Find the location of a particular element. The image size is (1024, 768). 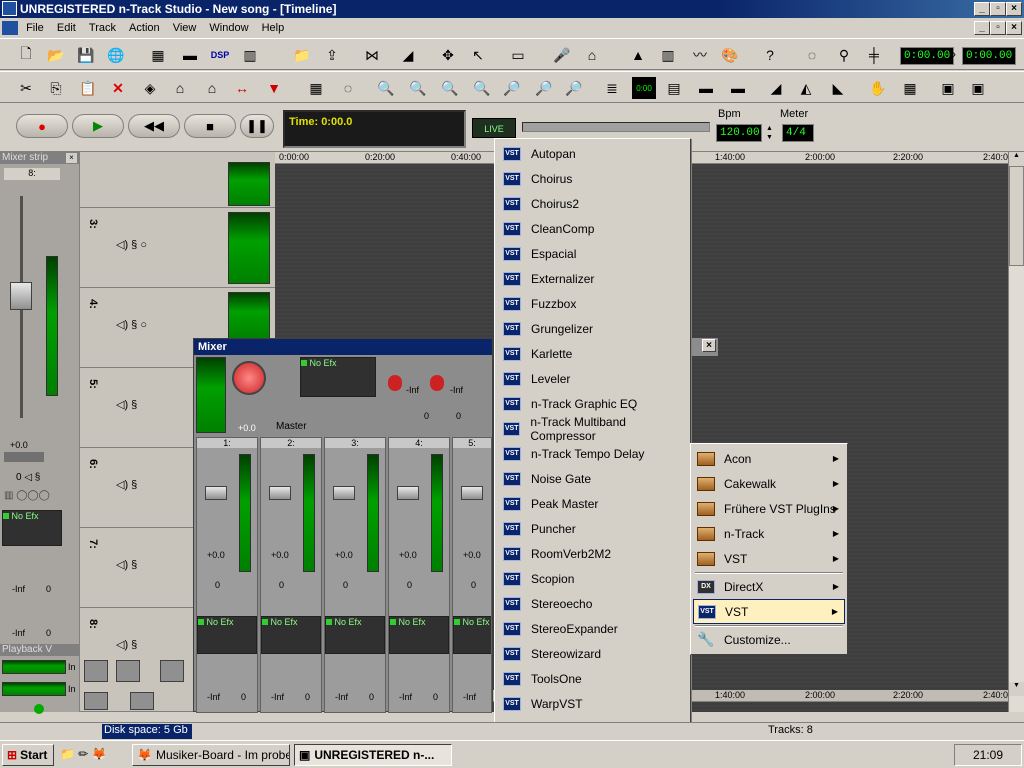

bpm-spinner: ▲ ▼ is located at coordinates (772, 133).